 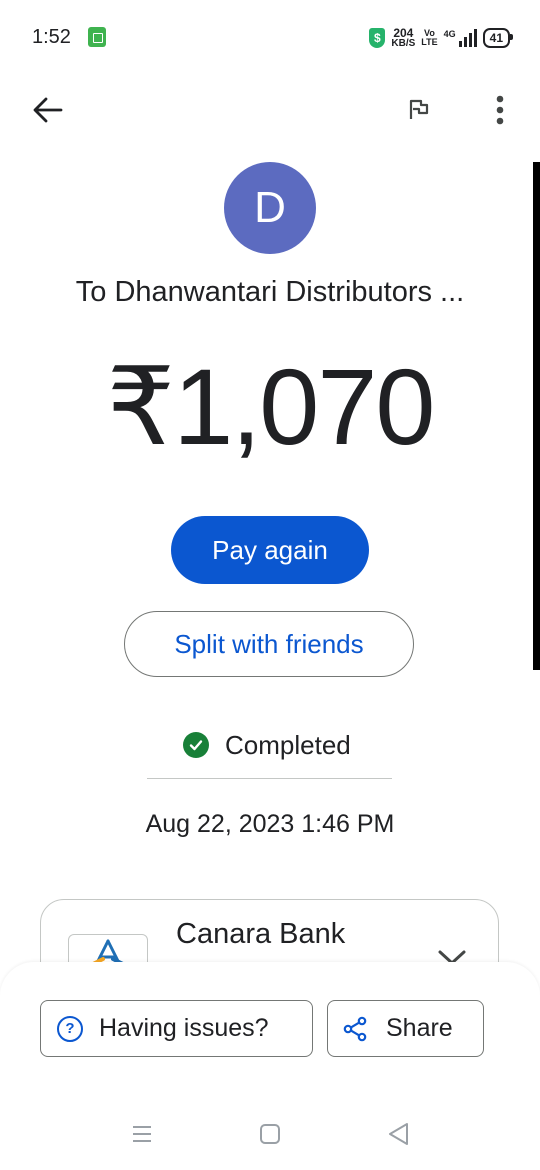 I want to click on status-time: 1:52, so click(x=51, y=37).